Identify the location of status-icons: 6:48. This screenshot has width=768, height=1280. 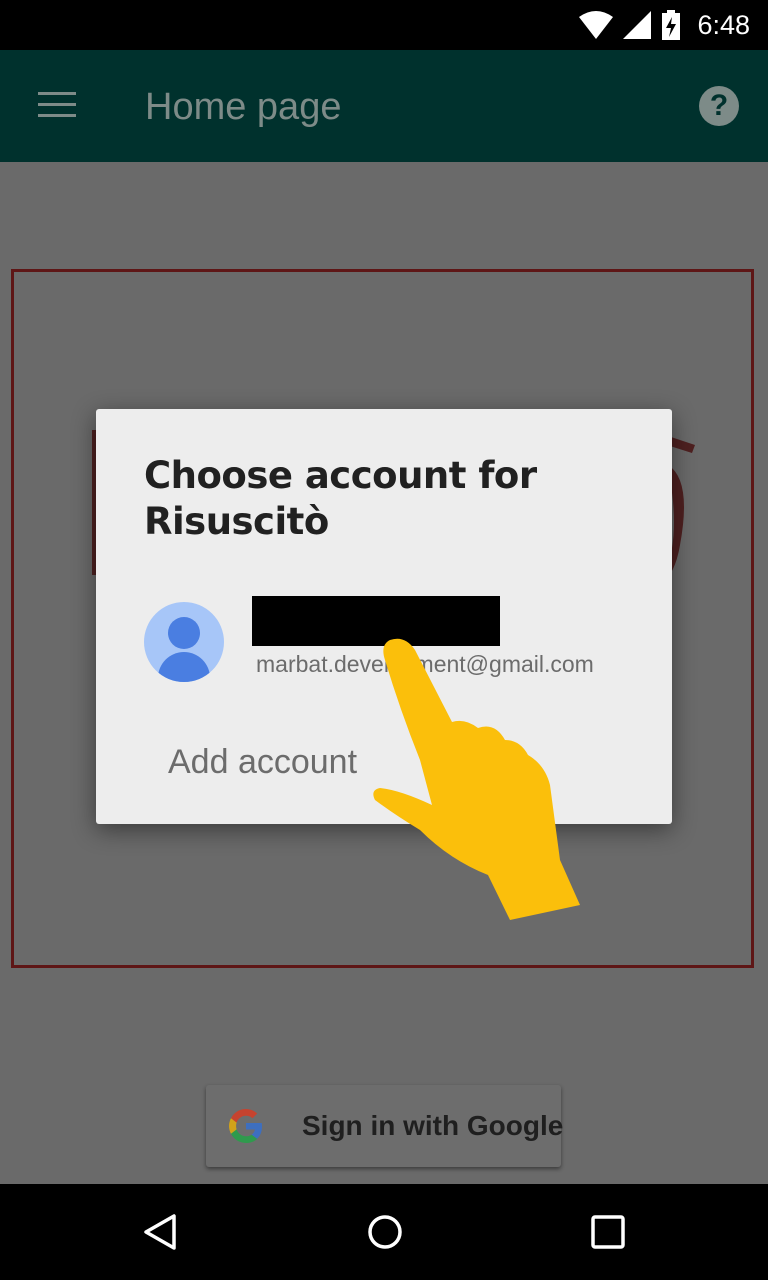
(664, 25).